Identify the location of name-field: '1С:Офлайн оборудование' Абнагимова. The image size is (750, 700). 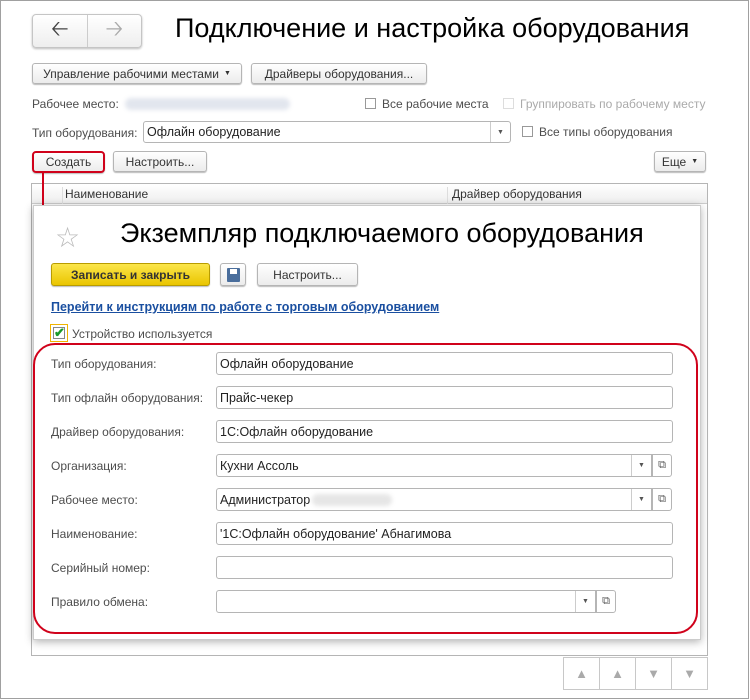
(444, 533).